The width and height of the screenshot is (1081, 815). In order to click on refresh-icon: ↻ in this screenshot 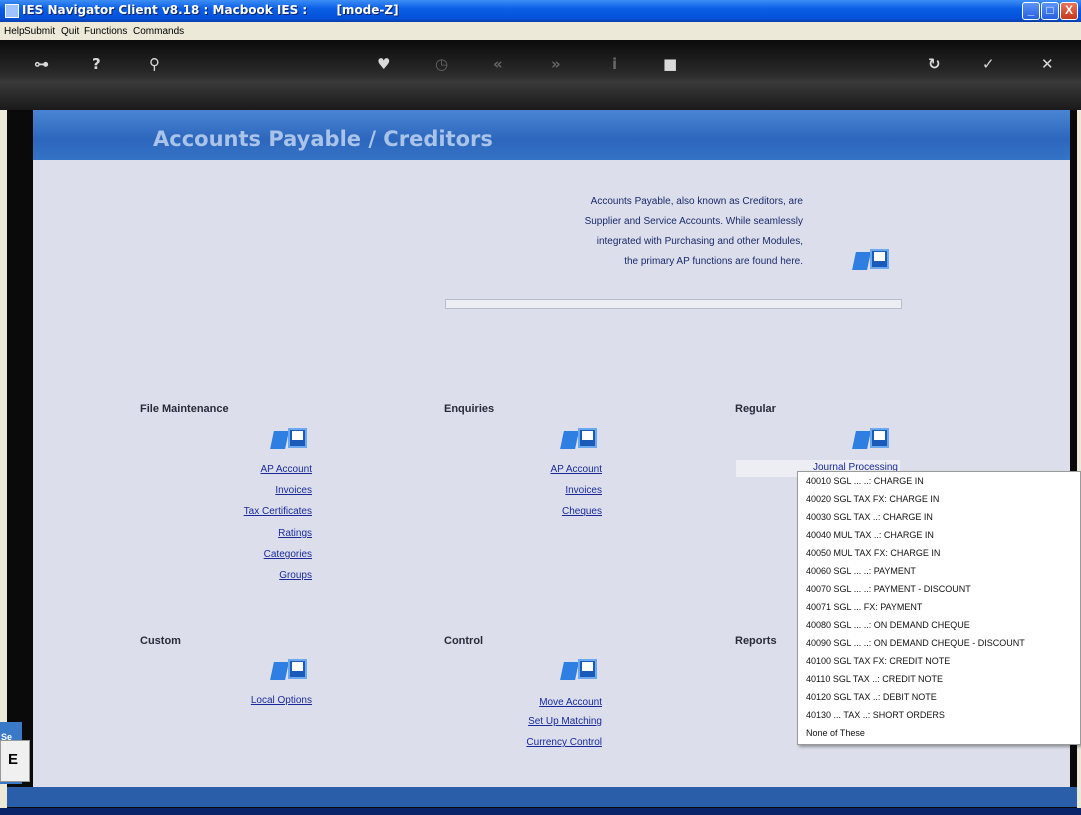, I will do `click(934, 64)`.